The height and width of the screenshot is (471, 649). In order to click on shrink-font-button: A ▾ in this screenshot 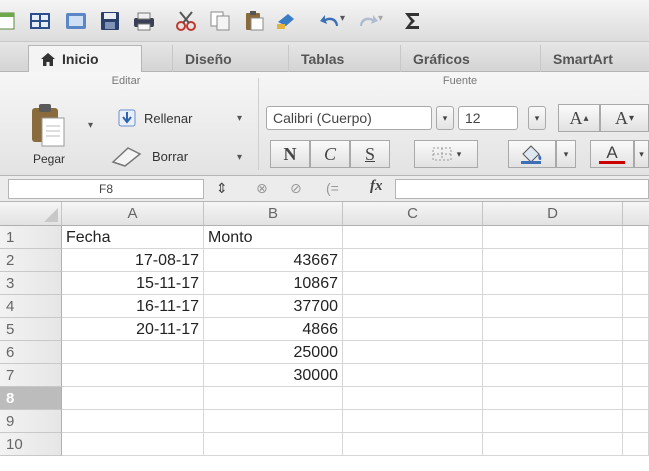, I will do `click(624, 118)`.